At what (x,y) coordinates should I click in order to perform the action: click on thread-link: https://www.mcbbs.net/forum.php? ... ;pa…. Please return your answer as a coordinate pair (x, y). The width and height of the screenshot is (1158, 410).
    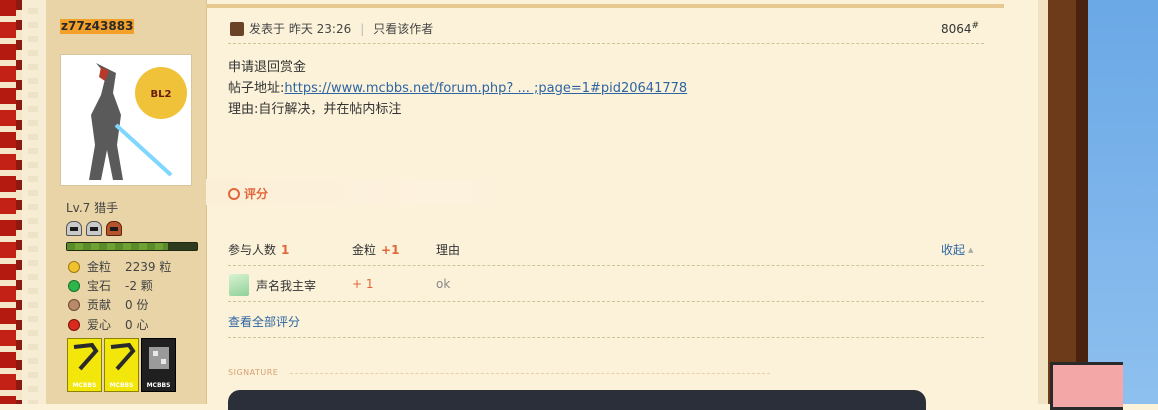
    Looking at the image, I should click on (485, 88).